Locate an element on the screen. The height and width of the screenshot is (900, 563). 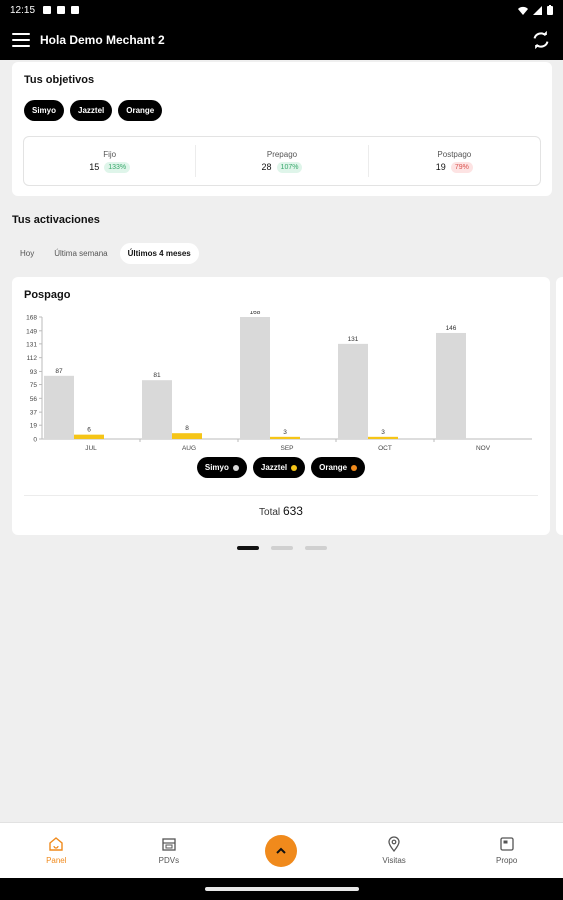
total-value: 633 is located at coordinates (292, 511).